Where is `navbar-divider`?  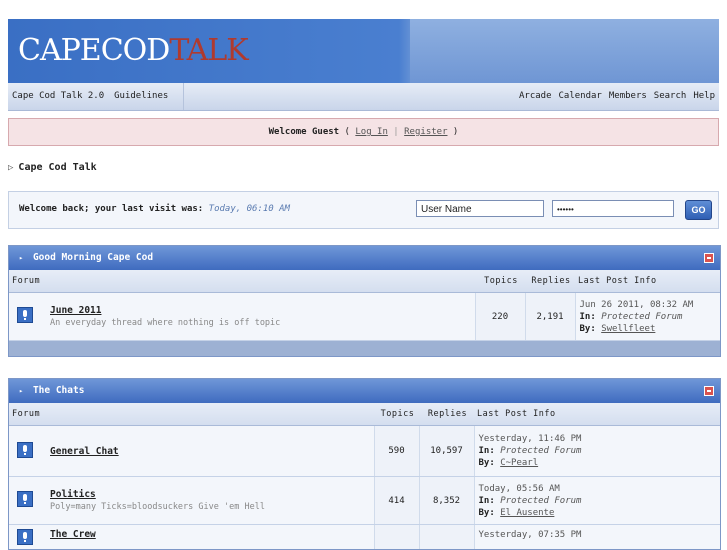
navbar-divider is located at coordinates (183, 96).